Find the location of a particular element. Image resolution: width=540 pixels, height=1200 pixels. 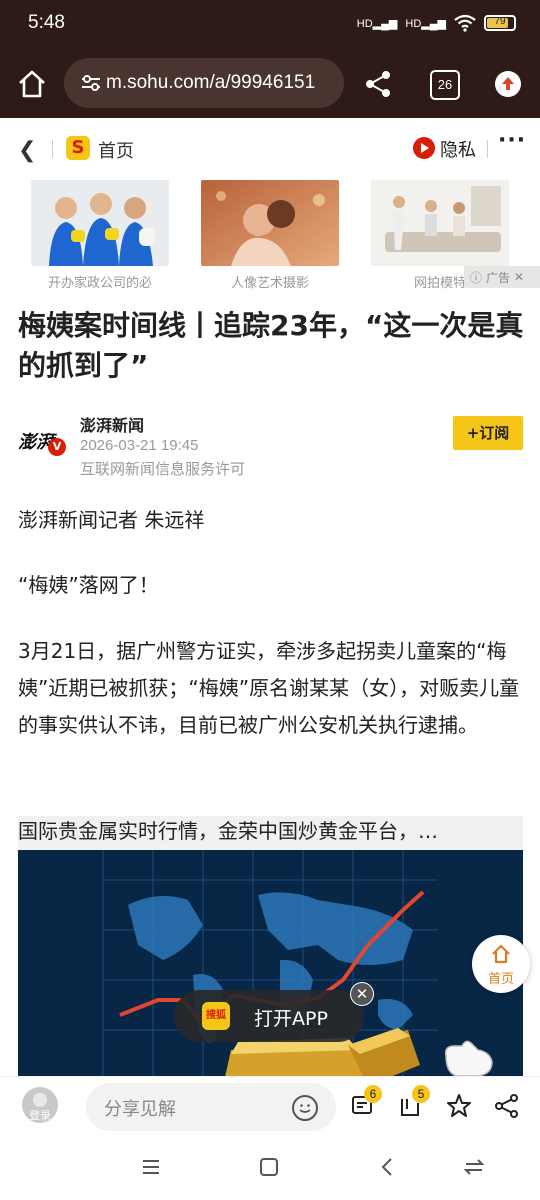

status-icons: HD▂▄▆ HD▂▄▆ 79 is located at coordinates (436, 23).